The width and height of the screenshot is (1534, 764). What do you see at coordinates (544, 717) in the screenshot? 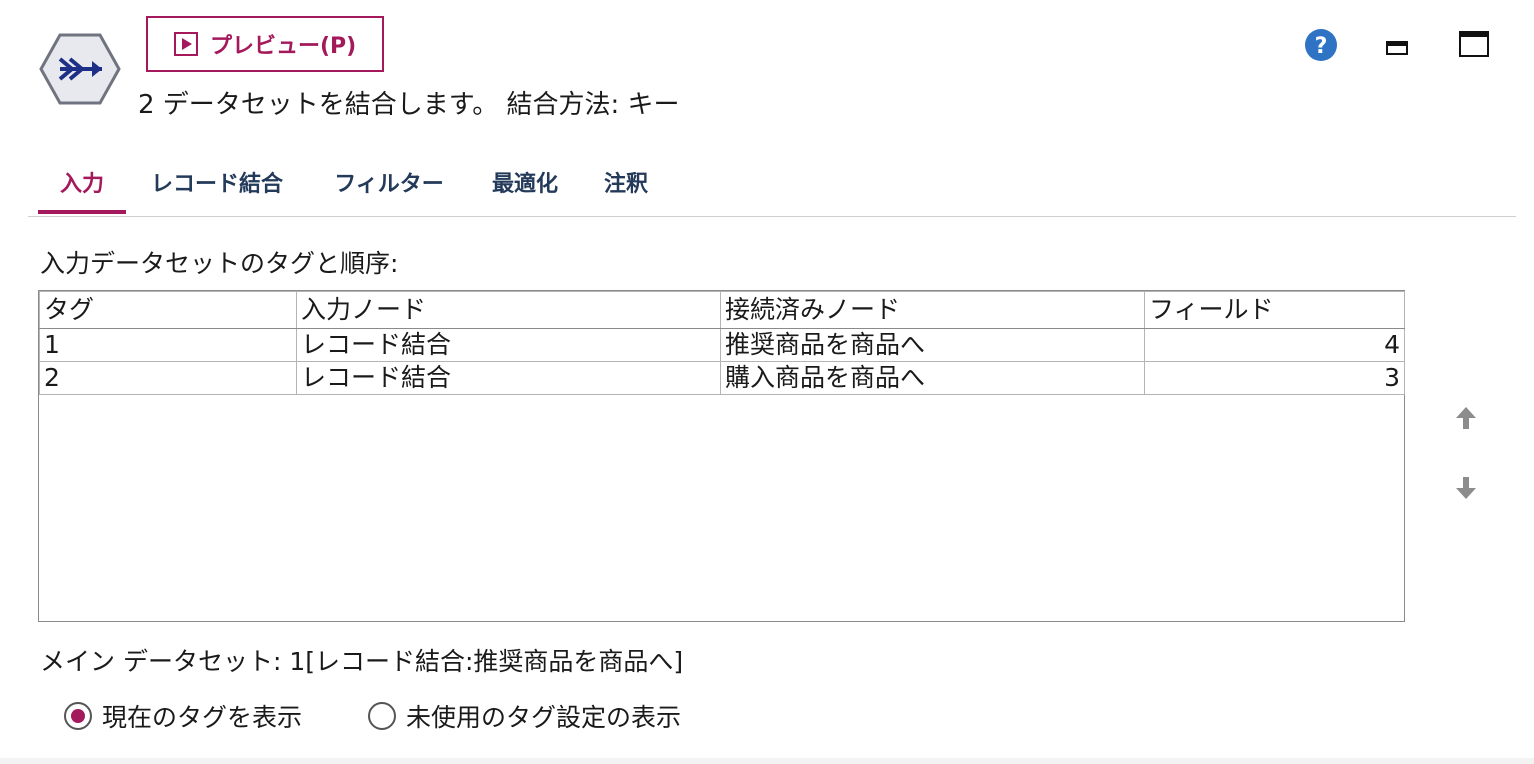
I see `show-unused-tags-label: 未使用のタグ設定の表示` at bounding box center [544, 717].